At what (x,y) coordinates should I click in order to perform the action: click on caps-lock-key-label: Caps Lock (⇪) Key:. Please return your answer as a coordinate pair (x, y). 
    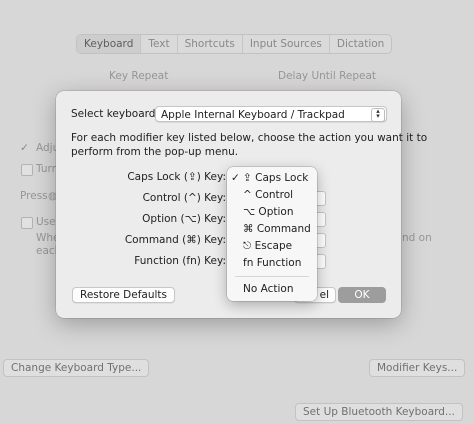
    Looking at the image, I should click on (176, 177).